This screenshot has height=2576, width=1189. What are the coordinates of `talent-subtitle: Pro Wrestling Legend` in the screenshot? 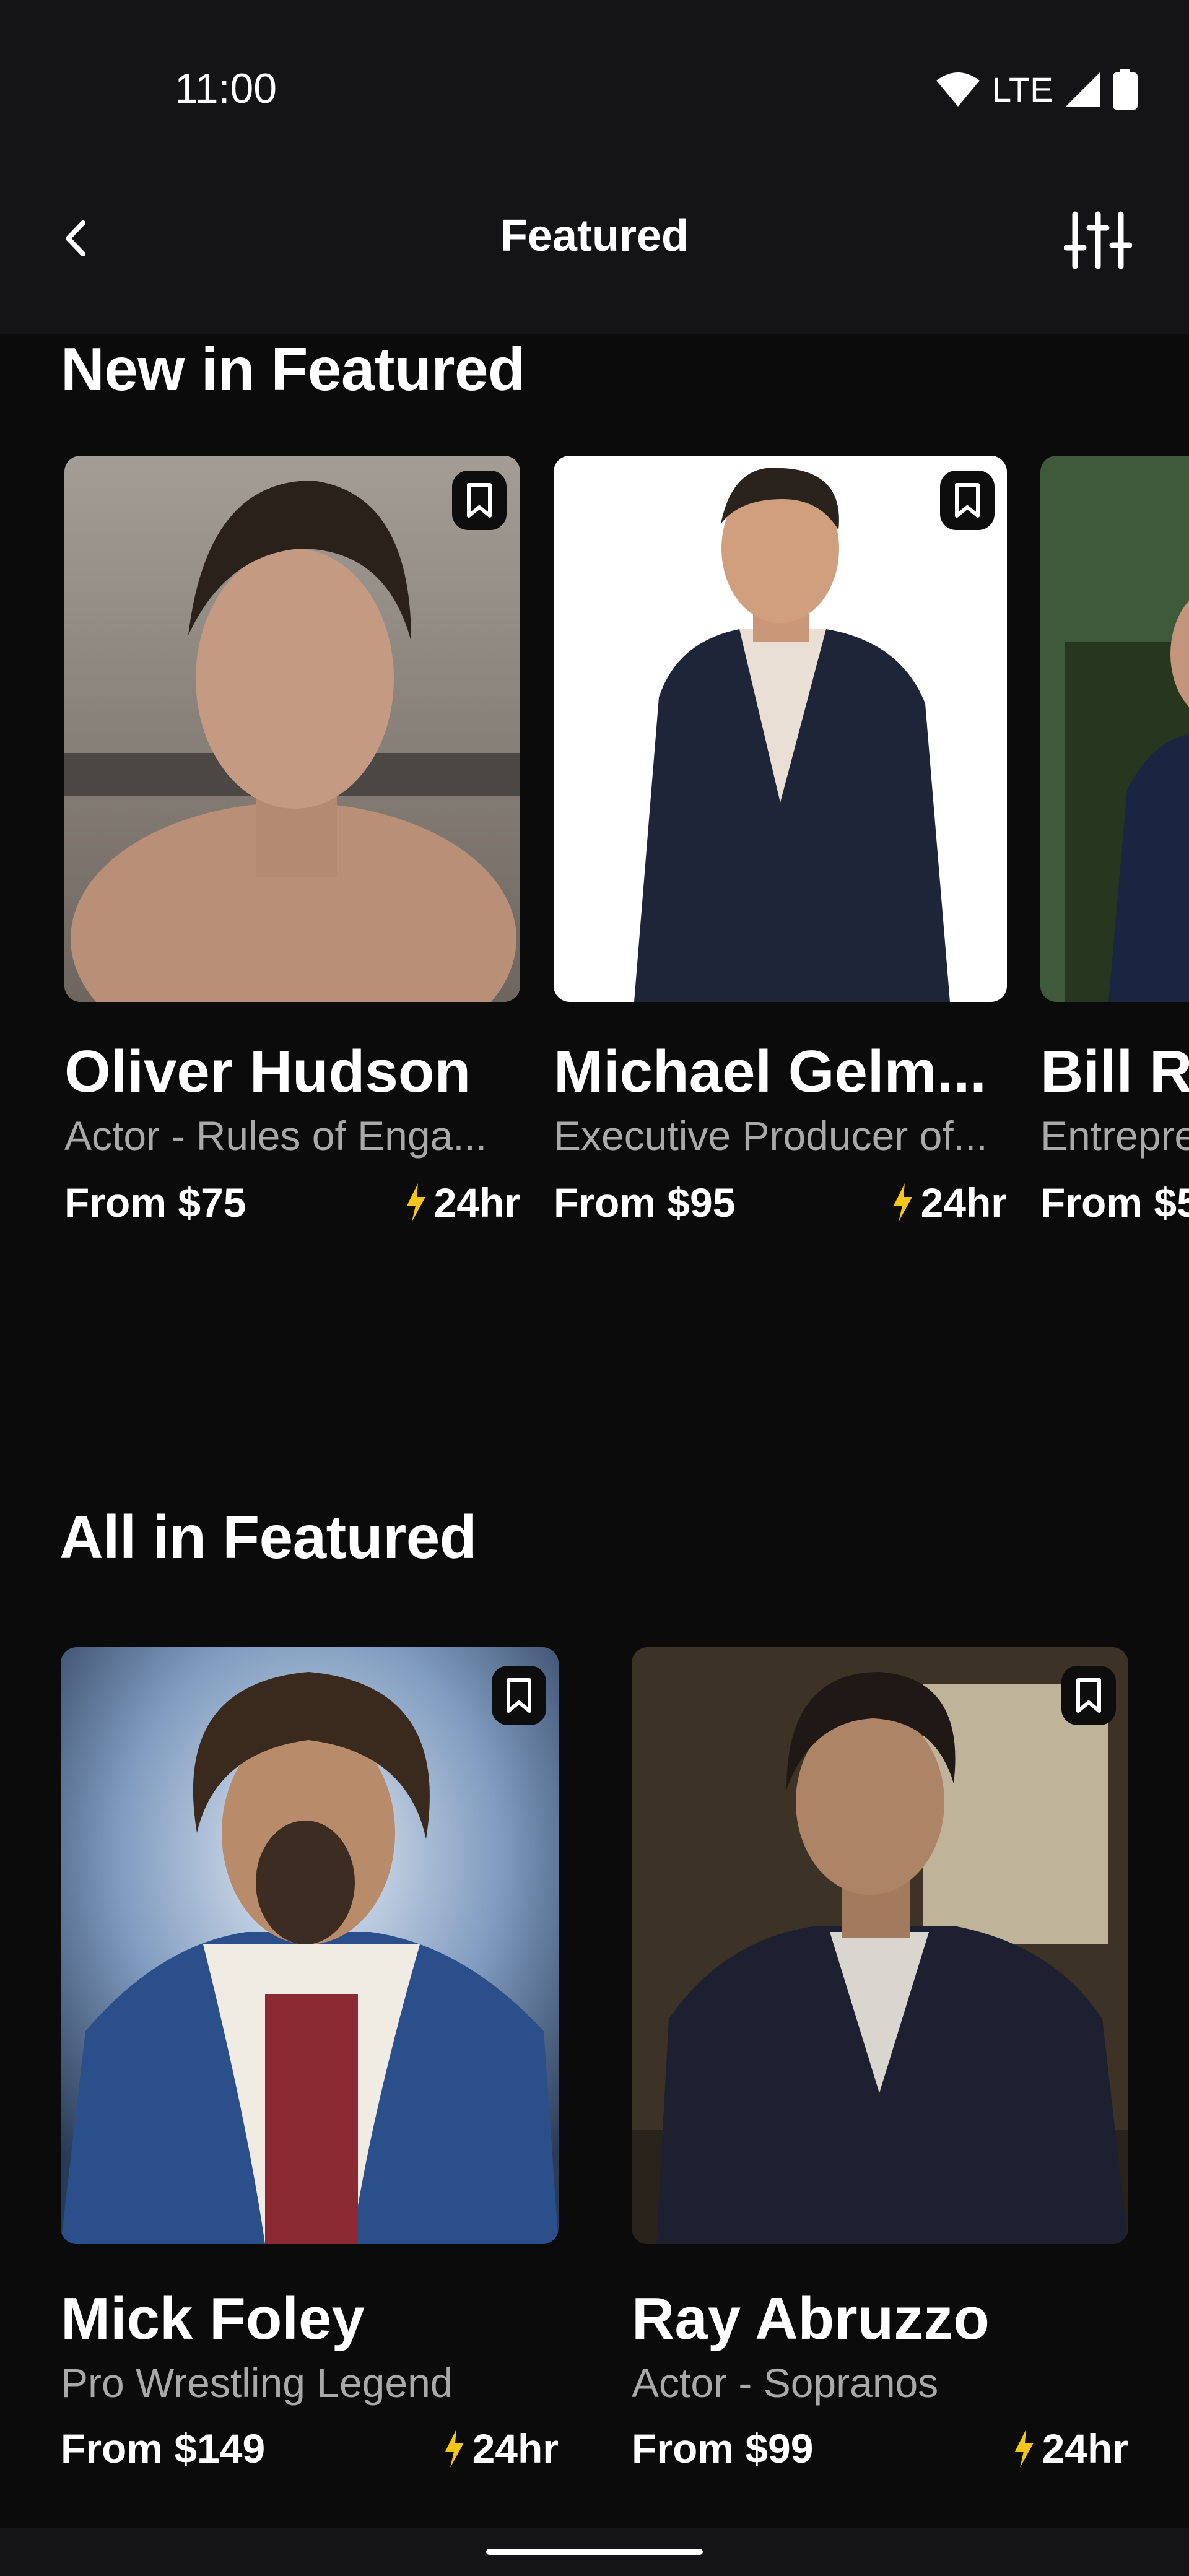 It's located at (257, 2383).